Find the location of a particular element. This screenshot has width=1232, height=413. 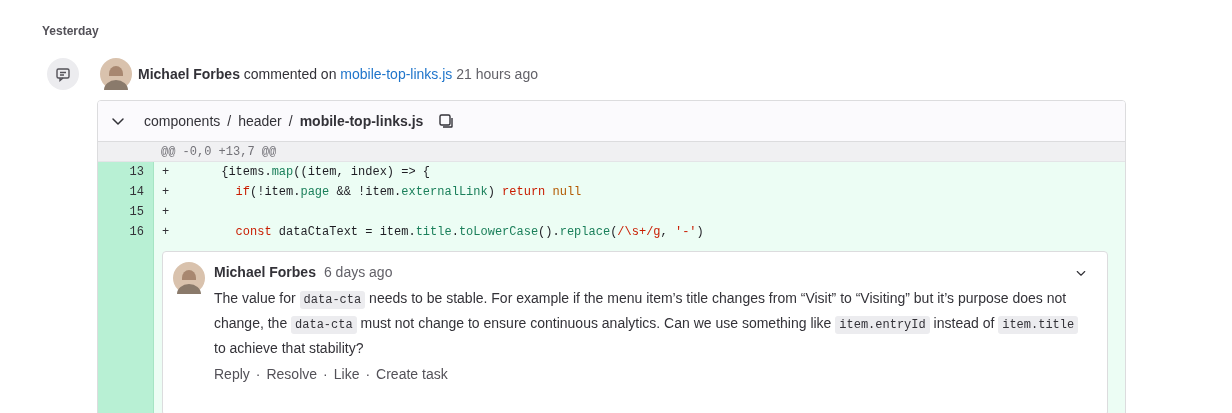

file-link: mobile-top-links.js is located at coordinates (396, 73).